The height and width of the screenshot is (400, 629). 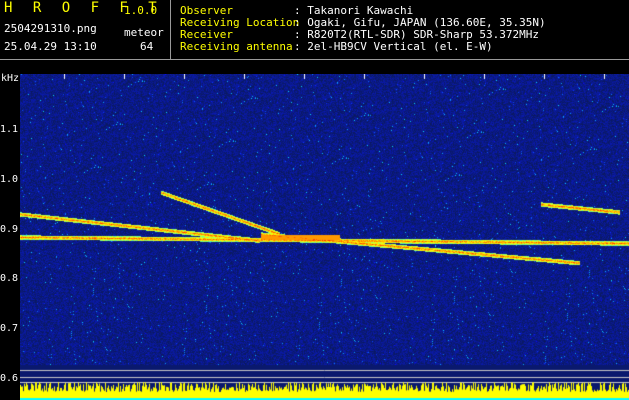 I want to click on label-antenna: Receiving antenna, so click(x=236, y=46).